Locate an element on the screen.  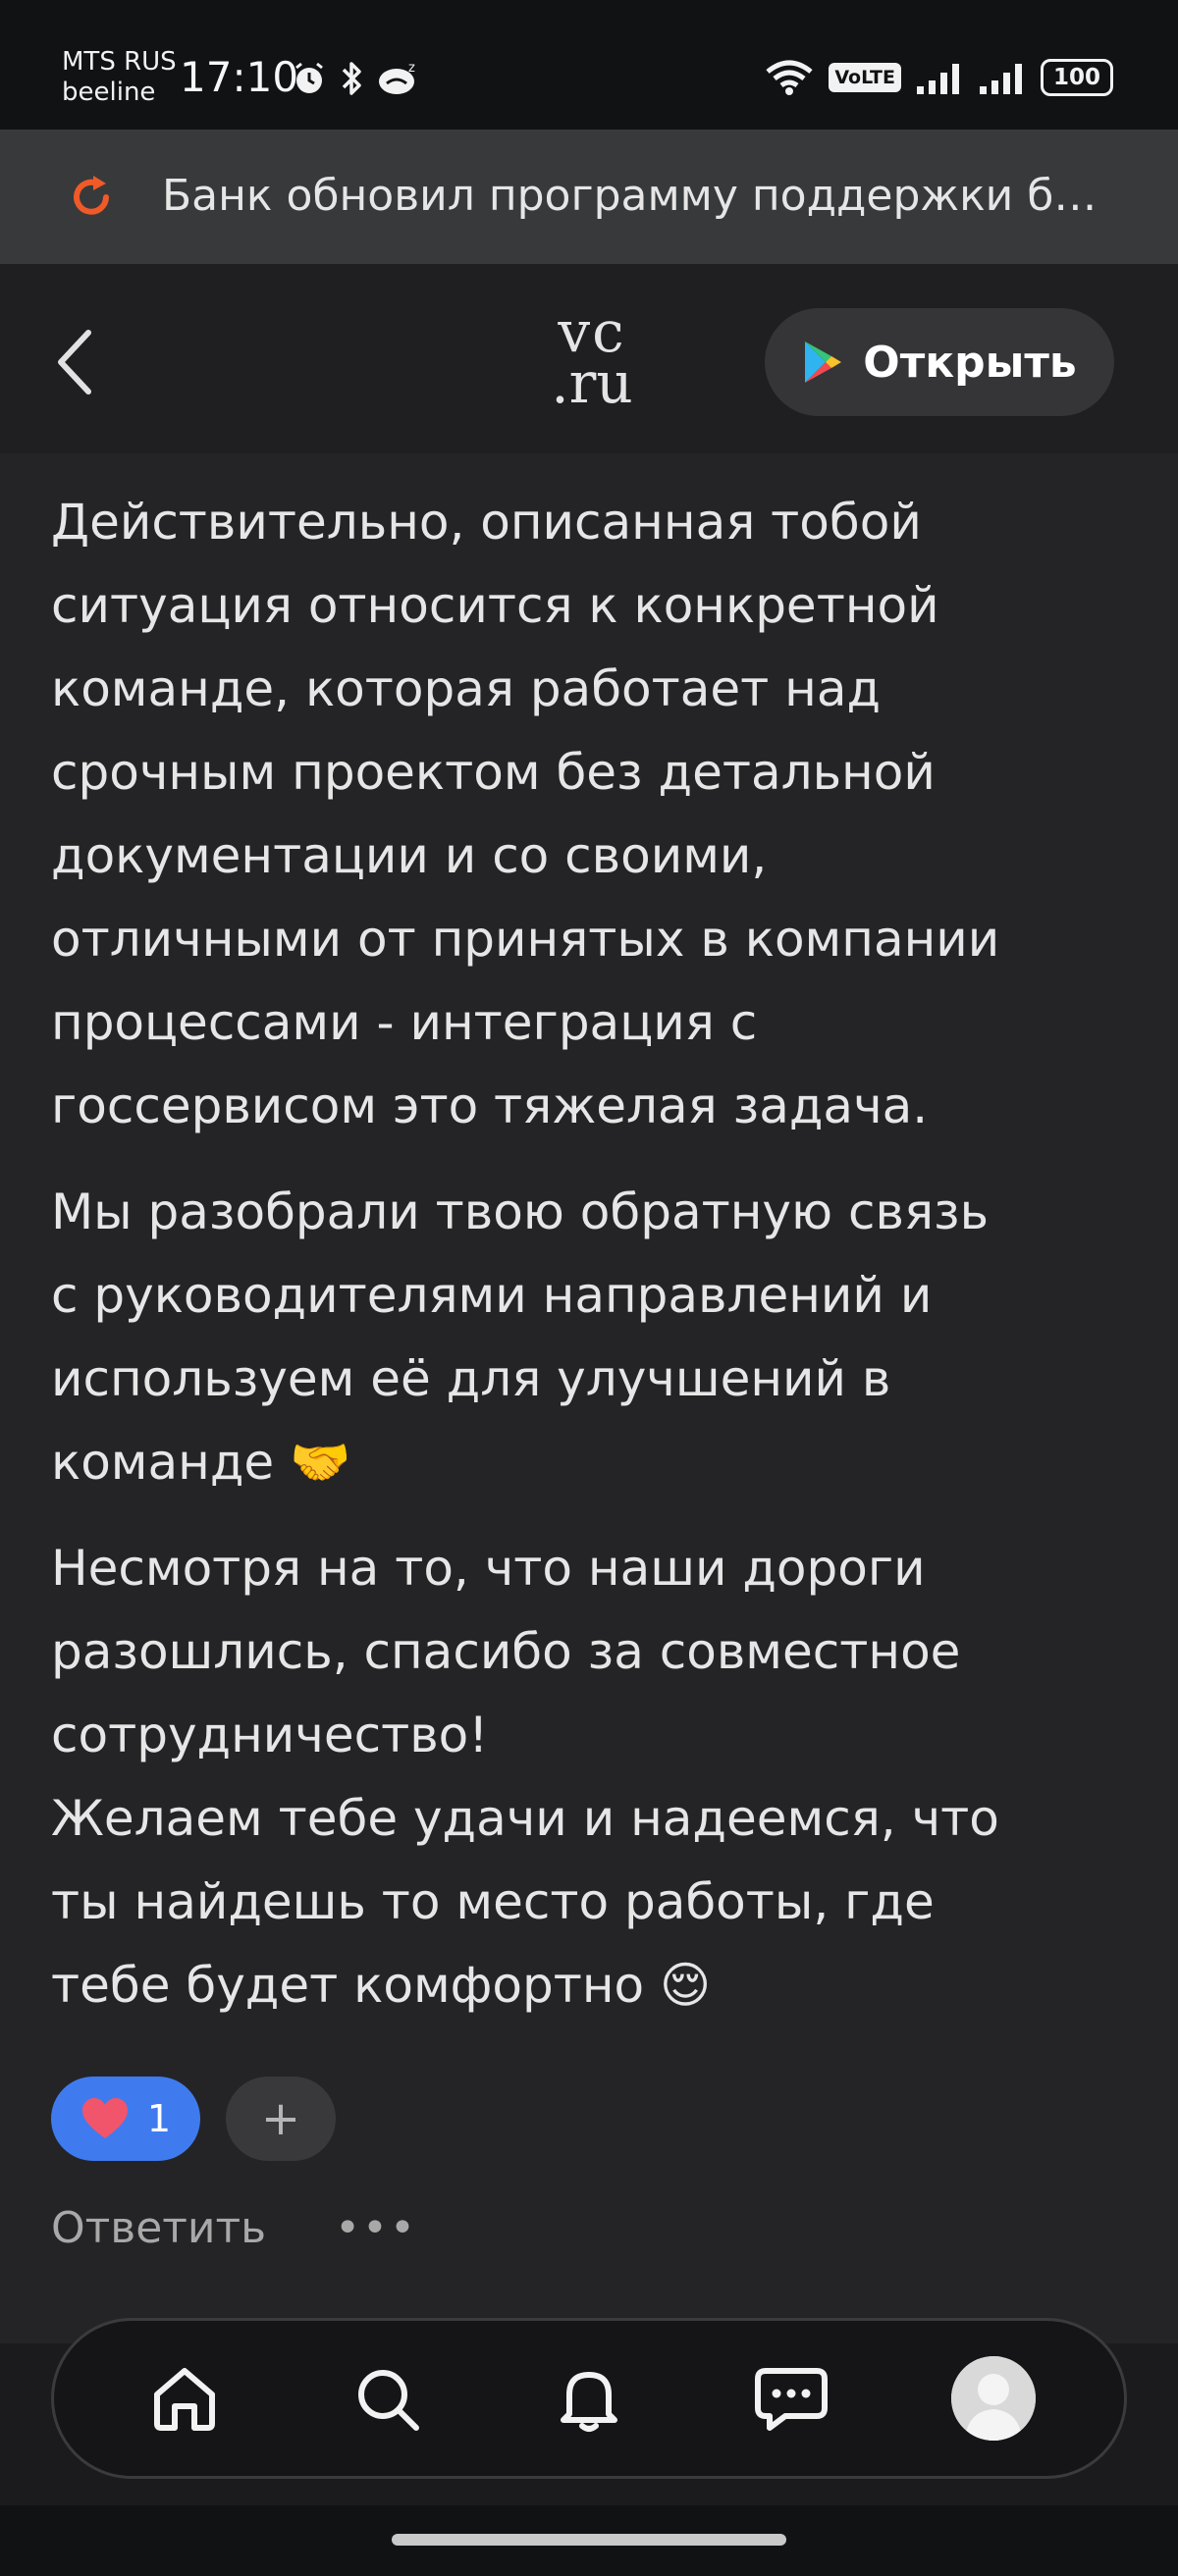
reactions-bar: 1 + is located at coordinates (193, 2119).